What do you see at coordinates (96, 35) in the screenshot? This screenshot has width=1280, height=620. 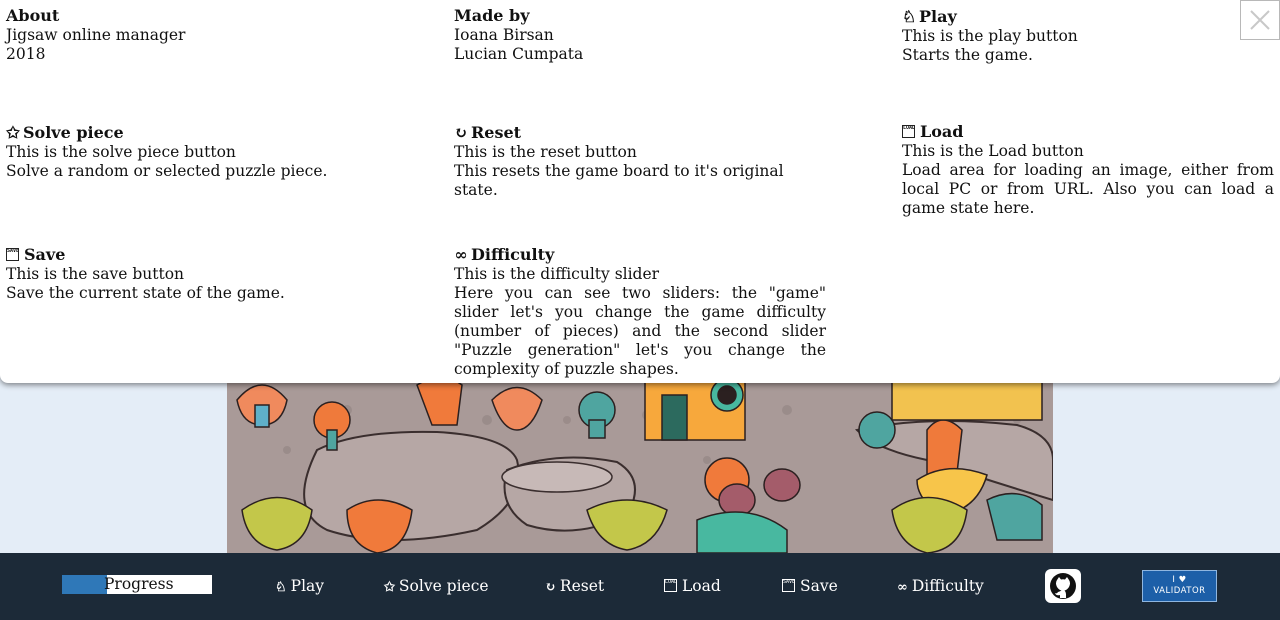 I see `about-line-app-name: Jigsaw online manager` at bounding box center [96, 35].